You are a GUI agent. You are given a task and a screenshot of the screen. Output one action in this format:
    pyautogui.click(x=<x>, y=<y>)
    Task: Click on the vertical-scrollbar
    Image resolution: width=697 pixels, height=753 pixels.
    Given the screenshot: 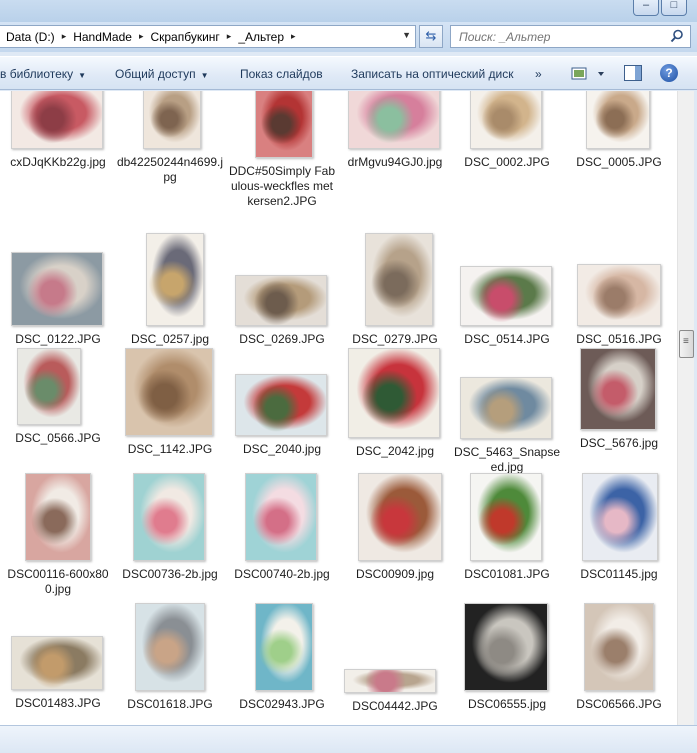 What is the action you would take?
    pyautogui.click(x=685, y=408)
    